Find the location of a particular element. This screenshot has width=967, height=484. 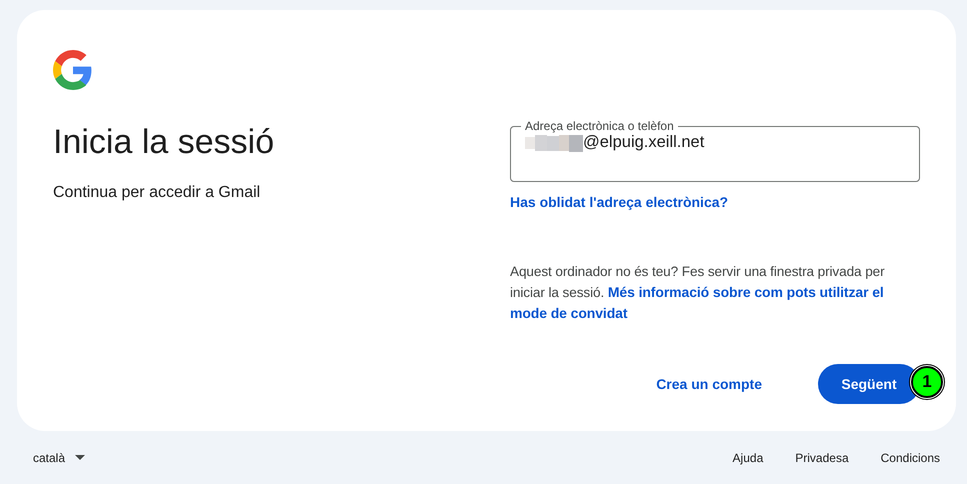

create-account-button: Crea un compte is located at coordinates (709, 384).